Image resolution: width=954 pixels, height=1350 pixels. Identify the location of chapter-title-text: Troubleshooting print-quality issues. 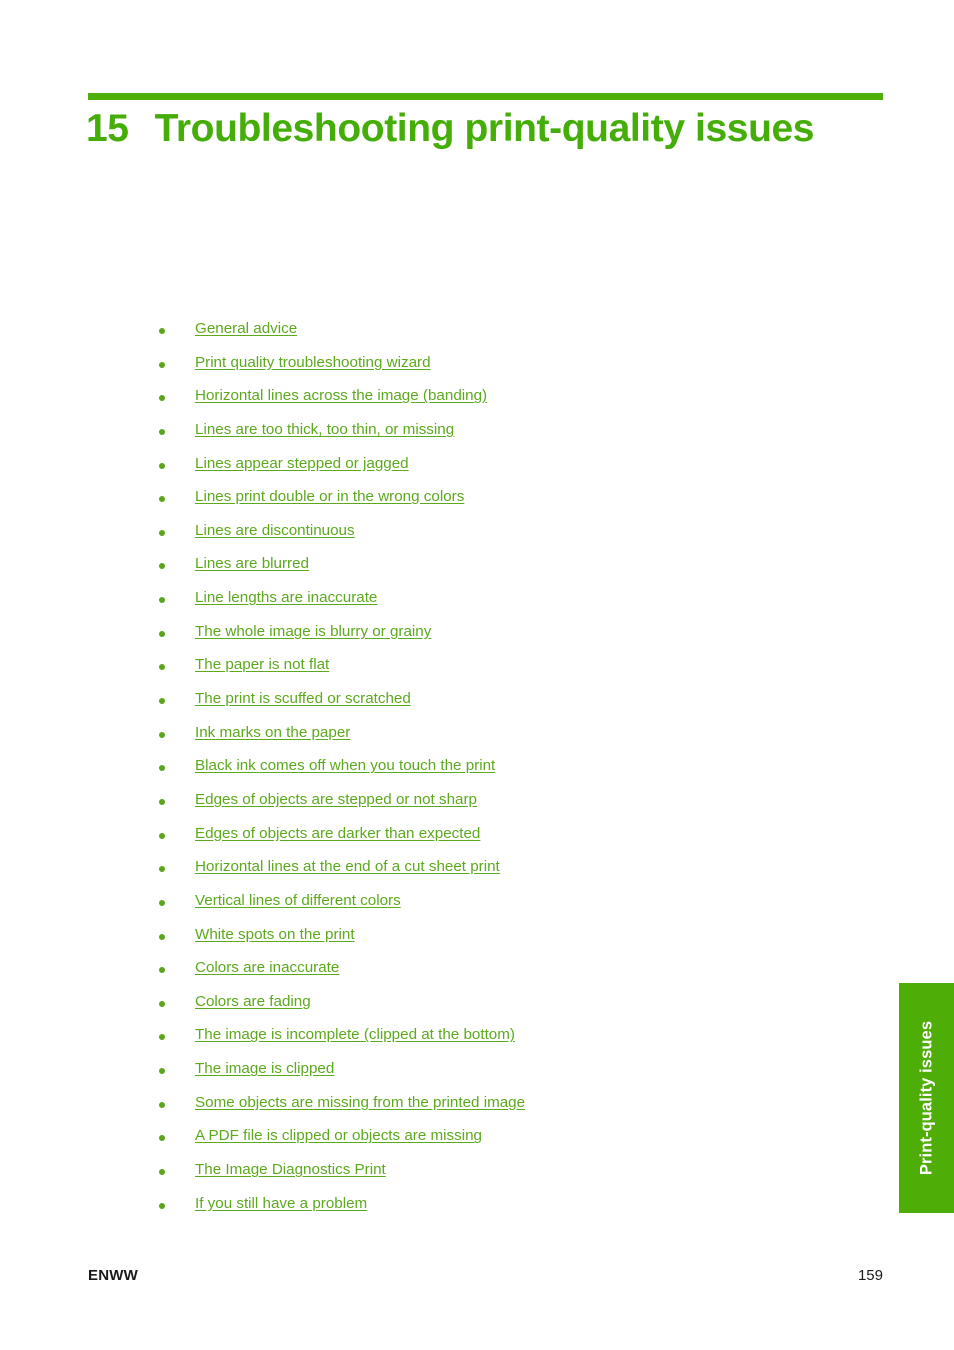
(484, 128).